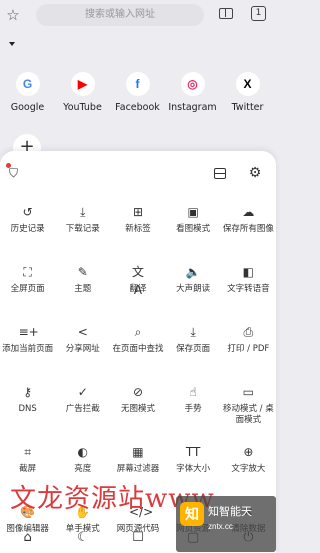 Image resolution: width=320 pixels, height=553 pixels. I want to click on menu-item-label: 在页面中查找, so click(138, 349).